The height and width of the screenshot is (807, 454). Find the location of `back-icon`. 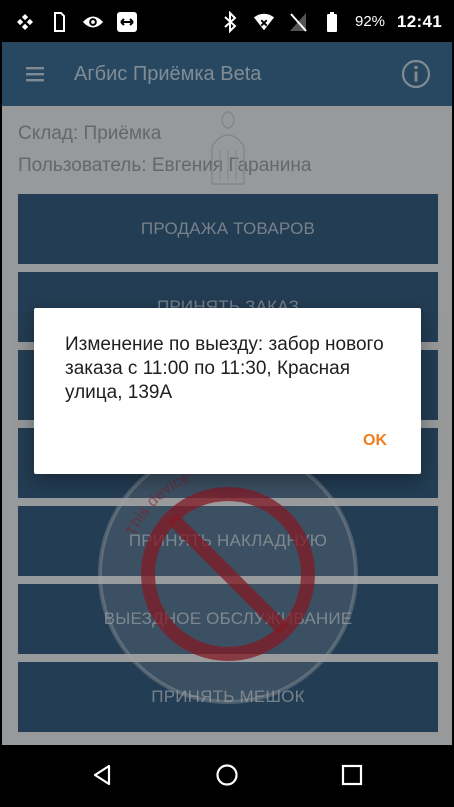

back-icon is located at coordinates (102, 775).